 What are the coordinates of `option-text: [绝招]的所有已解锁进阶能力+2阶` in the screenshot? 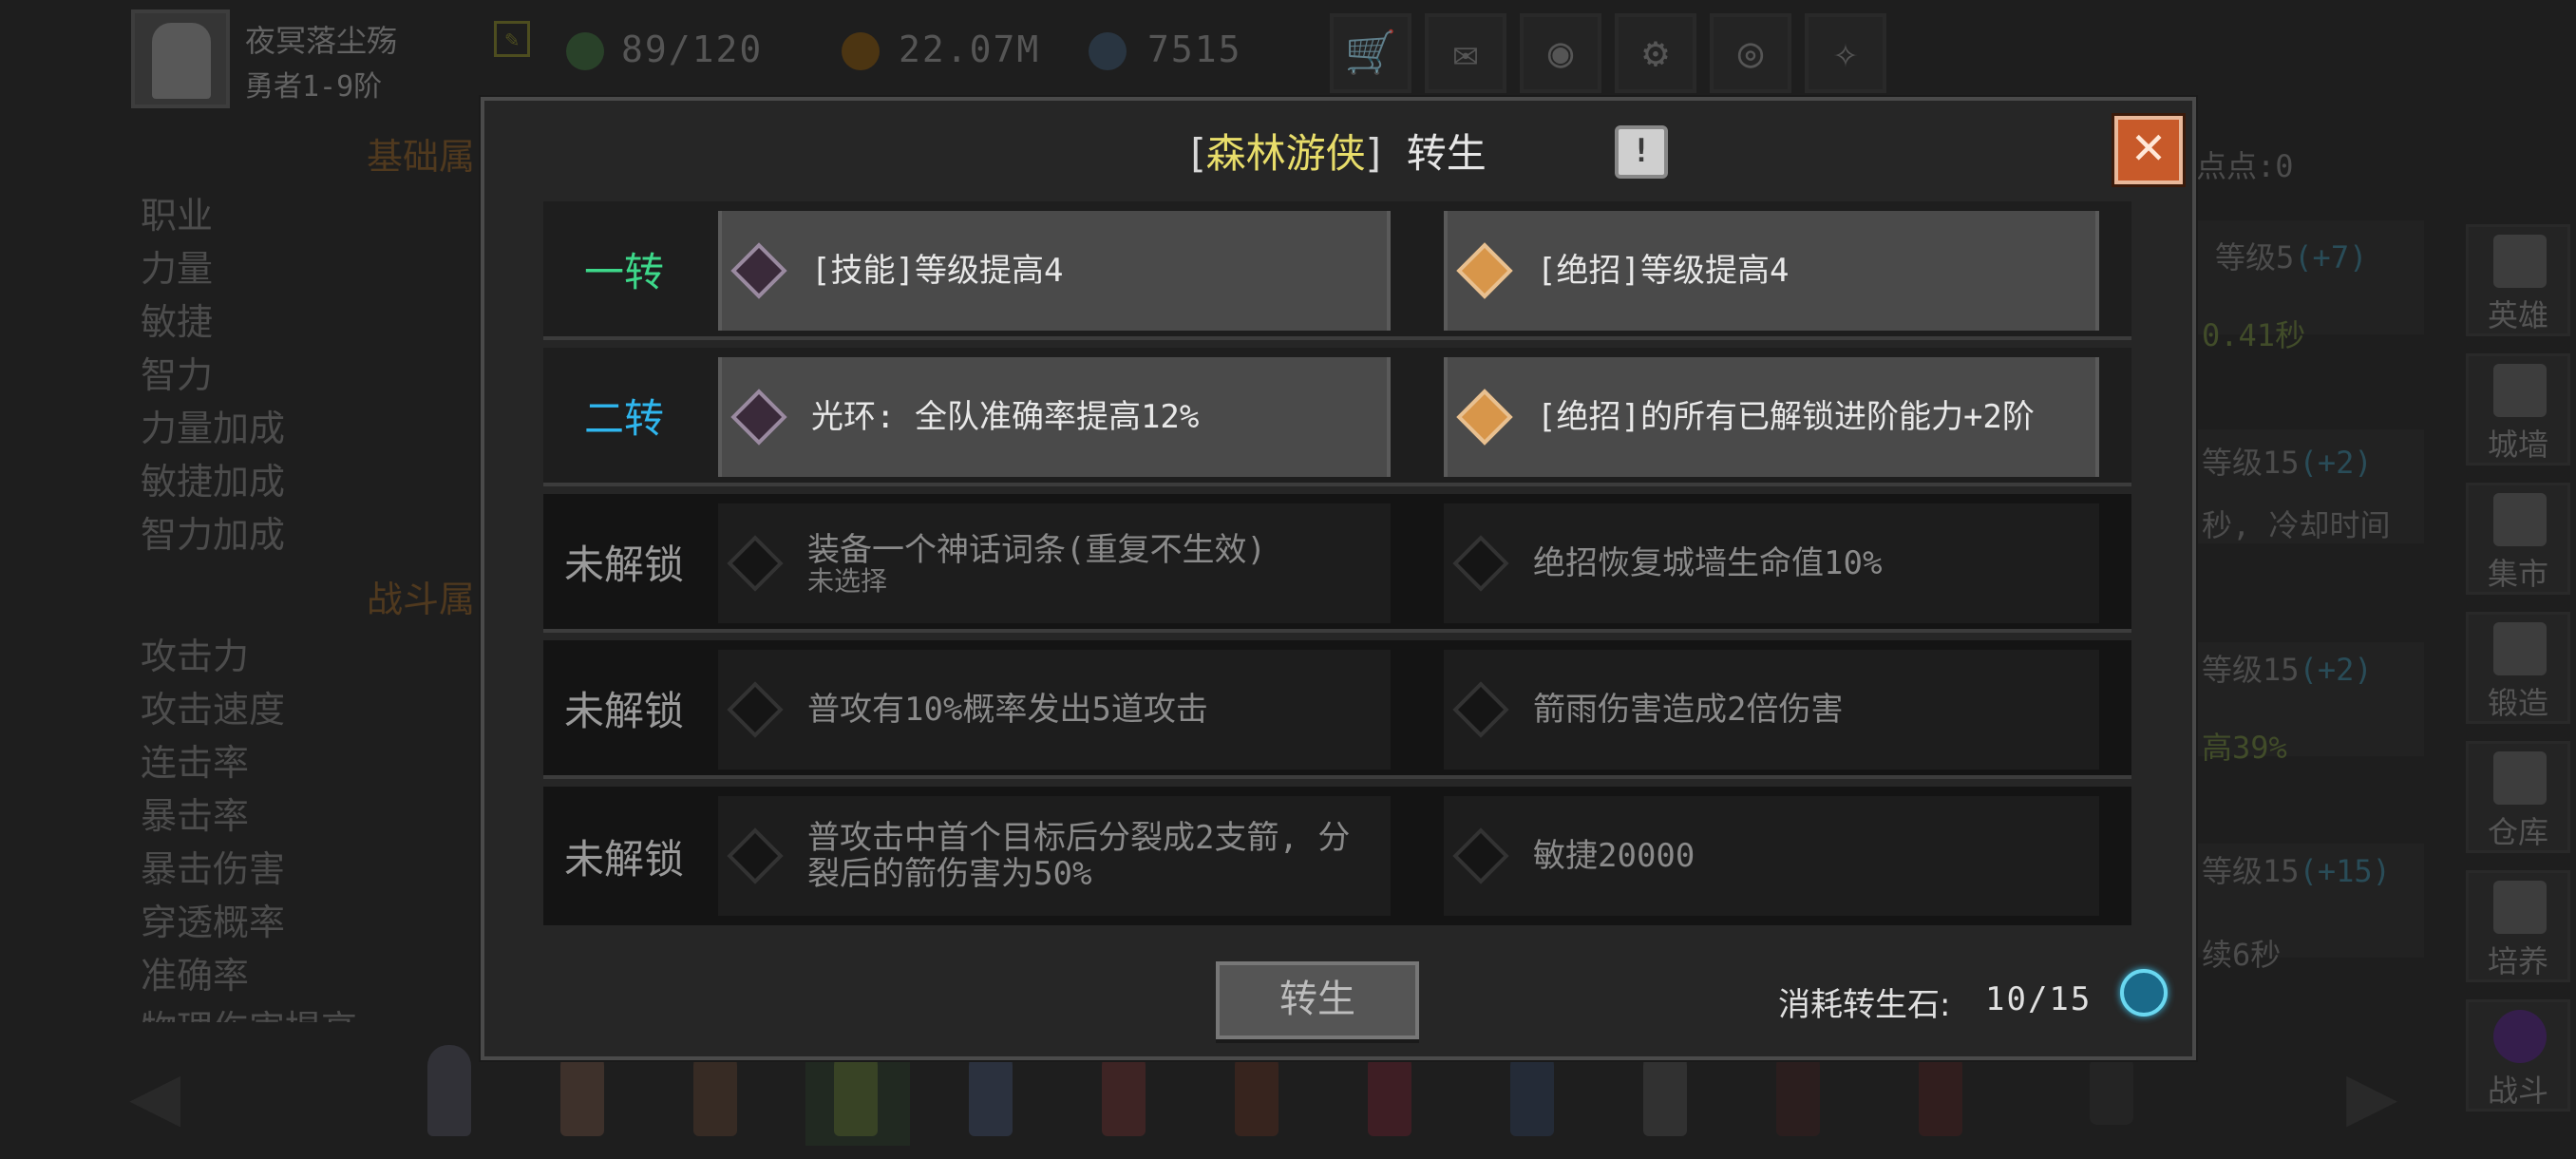 It's located at (1786, 417).